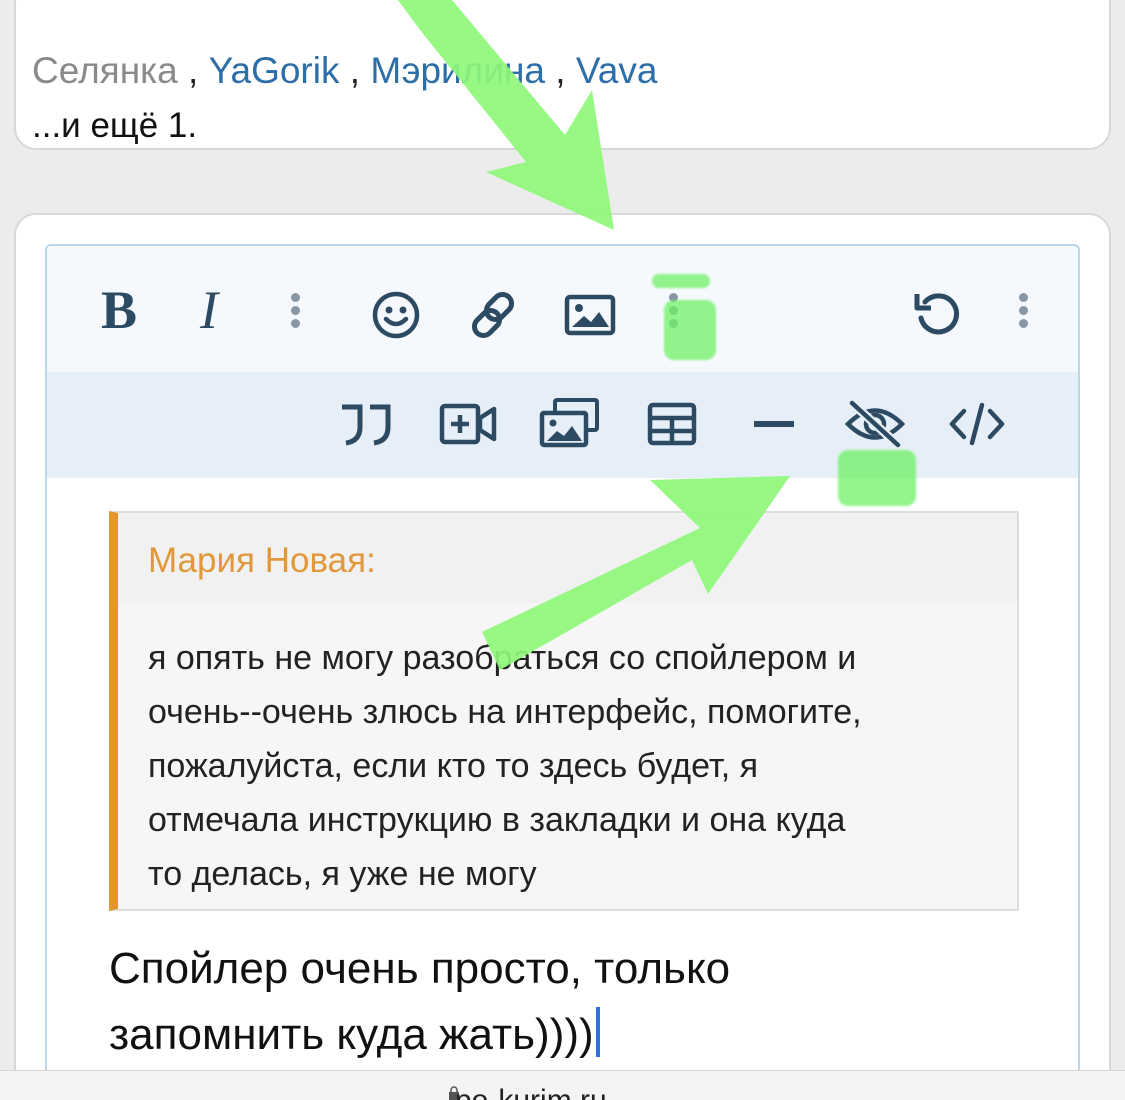  What do you see at coordinates (457, 70) in the screenshot?
I see `reaction-user-link: Мэрилина` at bounding box center [457, 70].